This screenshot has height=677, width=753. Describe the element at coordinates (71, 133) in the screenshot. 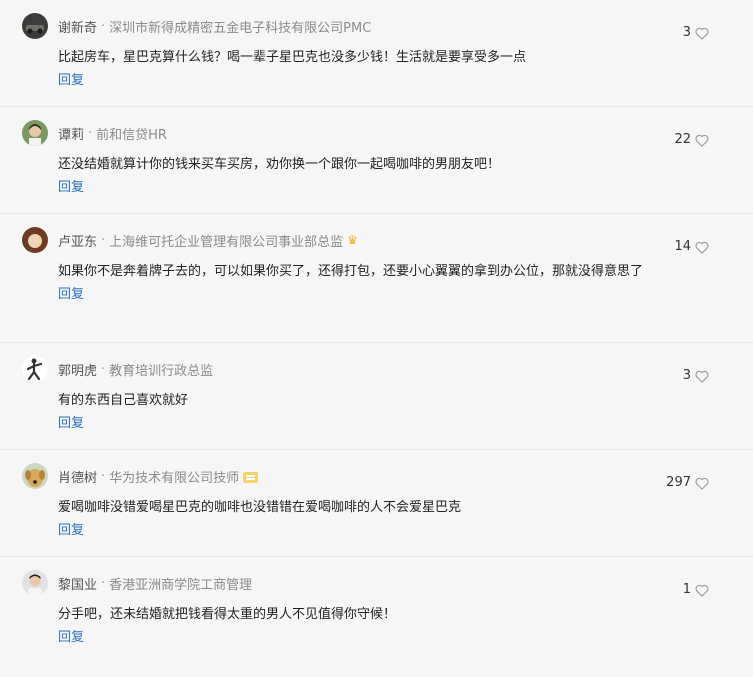

I see `author-name: 谭莉` at that location.